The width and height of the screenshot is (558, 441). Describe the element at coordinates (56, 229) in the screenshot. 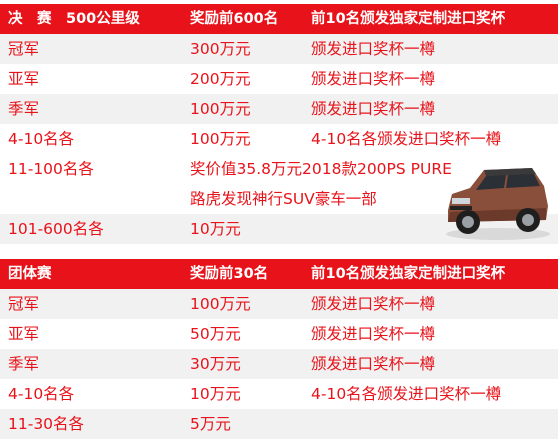

I see `rank-label: 101-600名各` at that location.